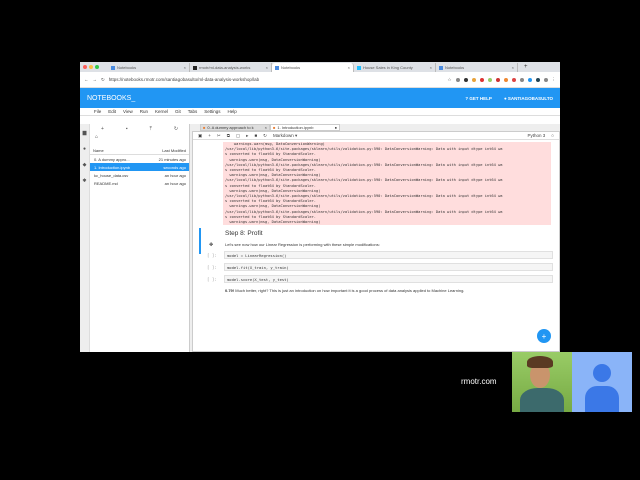 This screenshot has height=480, width=640. I want to click on menu-help: Help, so click(232, 111).